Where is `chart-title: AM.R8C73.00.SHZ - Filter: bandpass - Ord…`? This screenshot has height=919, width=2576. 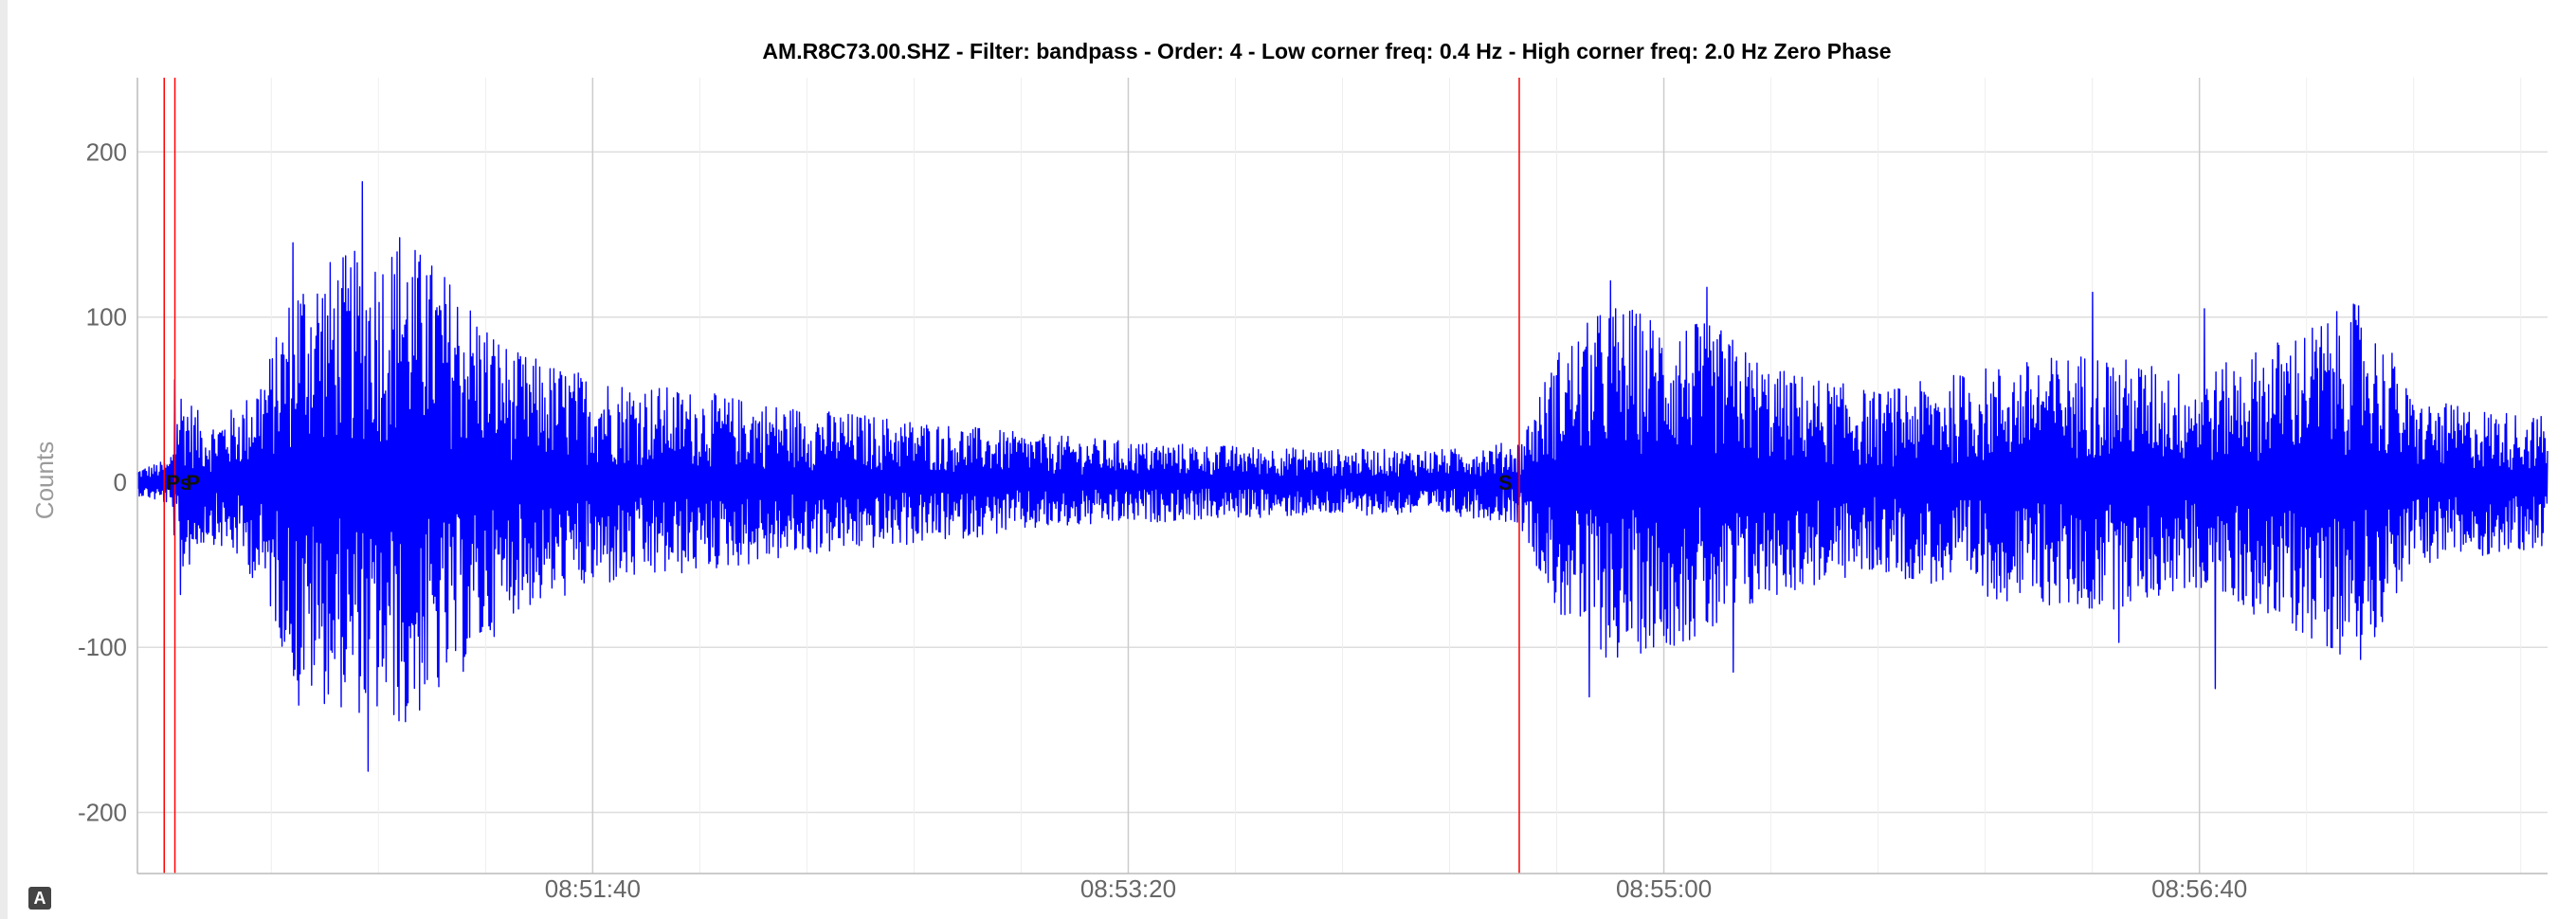 chart-title: AM.R8C73.00.SHZ - Filter: bandpass - Ord… is located at coordinates (1326, 51).